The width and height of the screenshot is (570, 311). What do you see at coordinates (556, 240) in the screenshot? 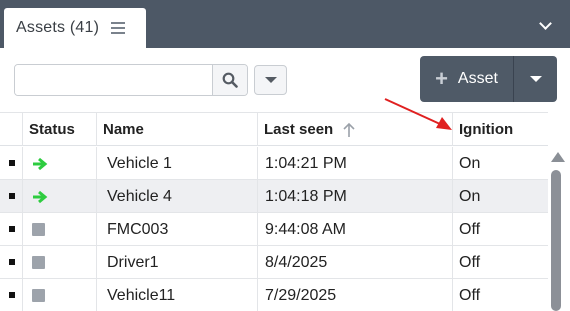
I see `scrollbar-thumb` at bounding box center [556, 240].